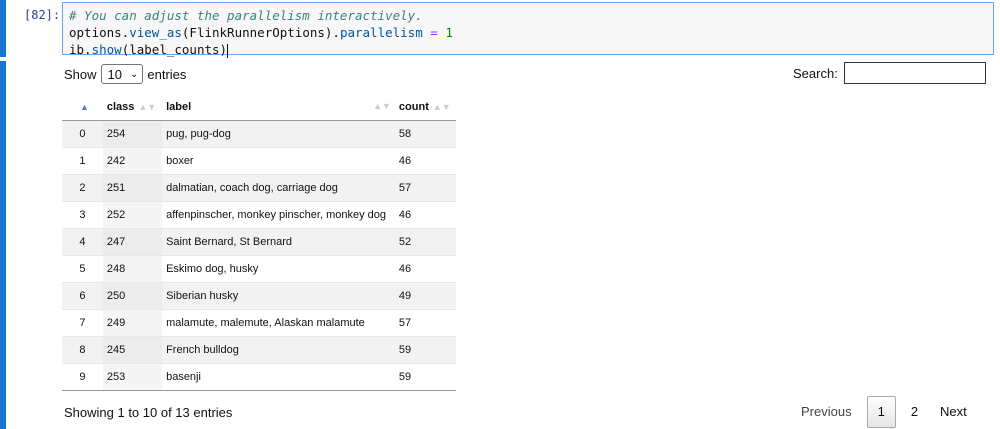 The height and width of the screenshot is (429, 1000). I want to click on cell-class: 242, so click(132, 161).